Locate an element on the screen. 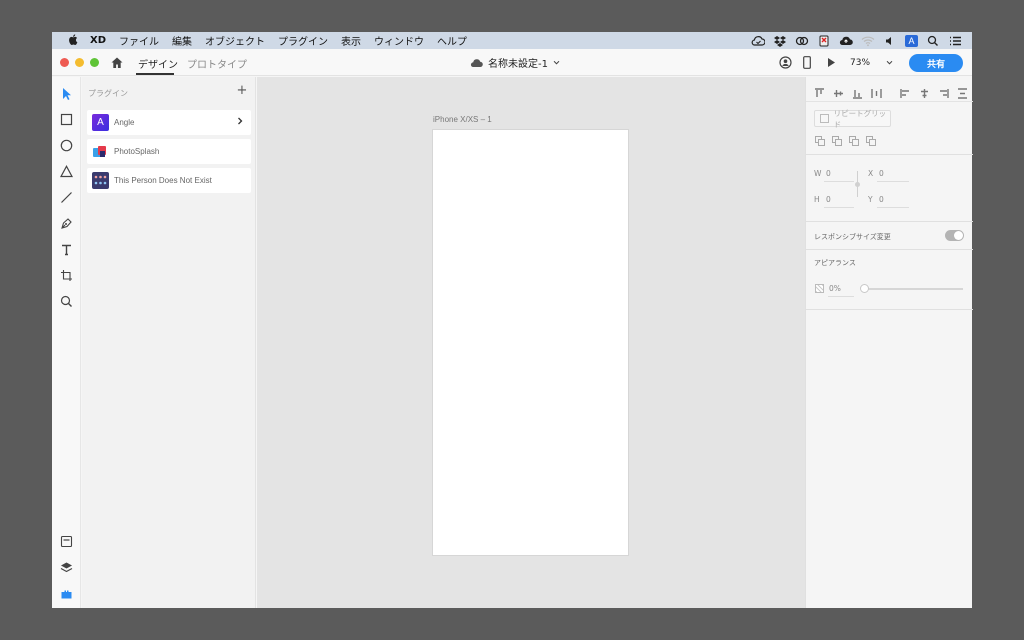 This screenshot has width=1024, height=640. plugin-name: This Person Does Not Exist is located at coordinates (163, 180).